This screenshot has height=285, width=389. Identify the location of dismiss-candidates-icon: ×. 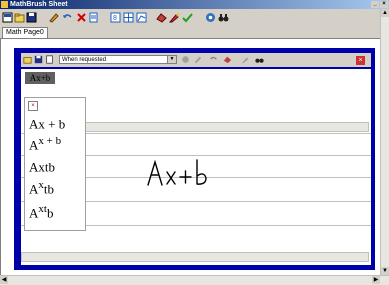
(33, 106).